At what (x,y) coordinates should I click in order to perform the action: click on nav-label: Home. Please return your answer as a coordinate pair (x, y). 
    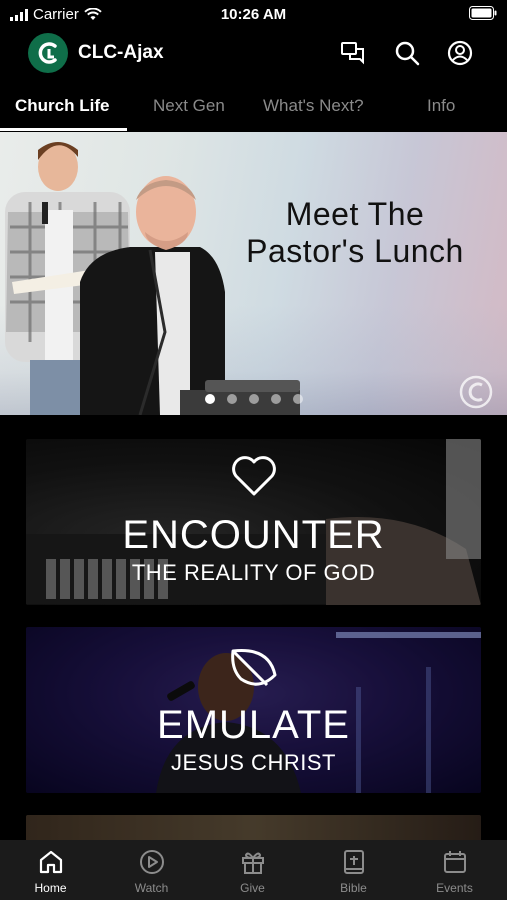
    Looking at the image, I should click on (50, 888).